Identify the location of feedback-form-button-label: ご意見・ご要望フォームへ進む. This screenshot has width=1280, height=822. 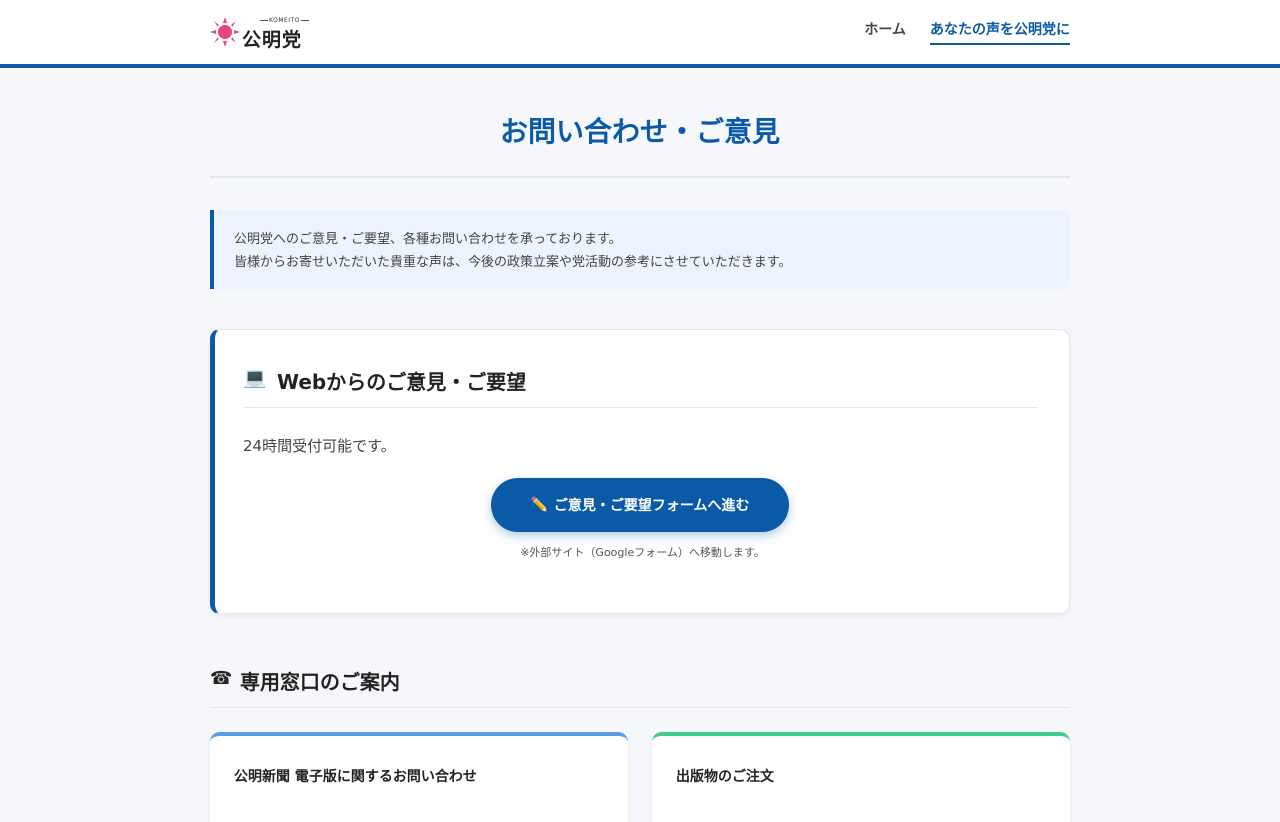
(651, 506).